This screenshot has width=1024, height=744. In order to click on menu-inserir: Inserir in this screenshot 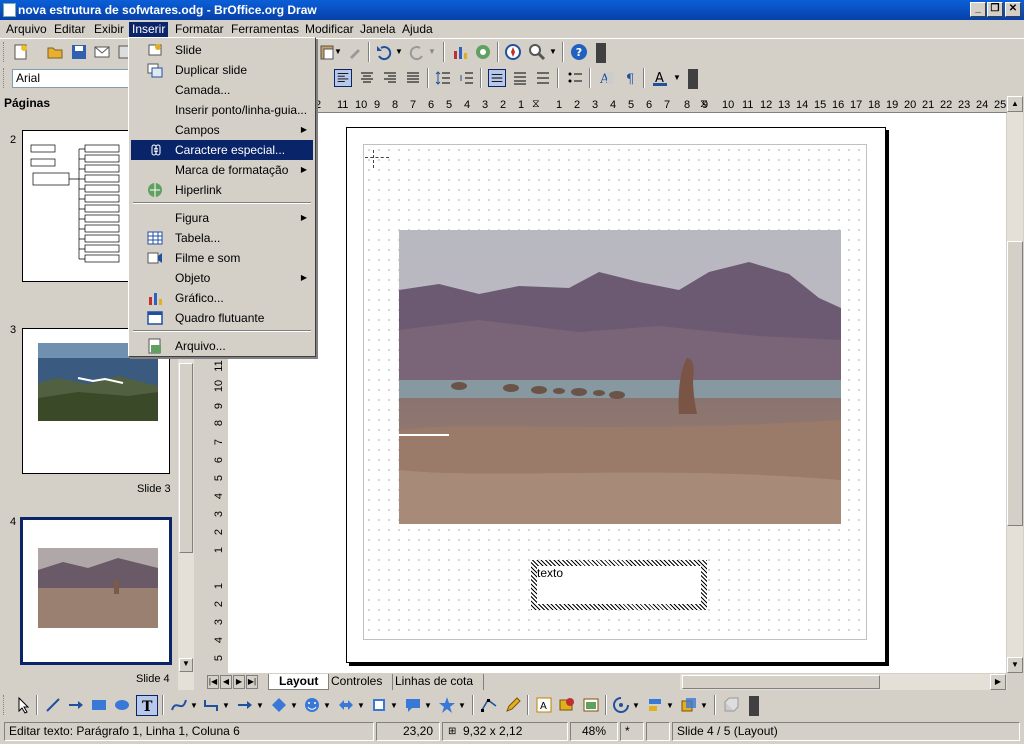, I will do `click(149, 29)`.